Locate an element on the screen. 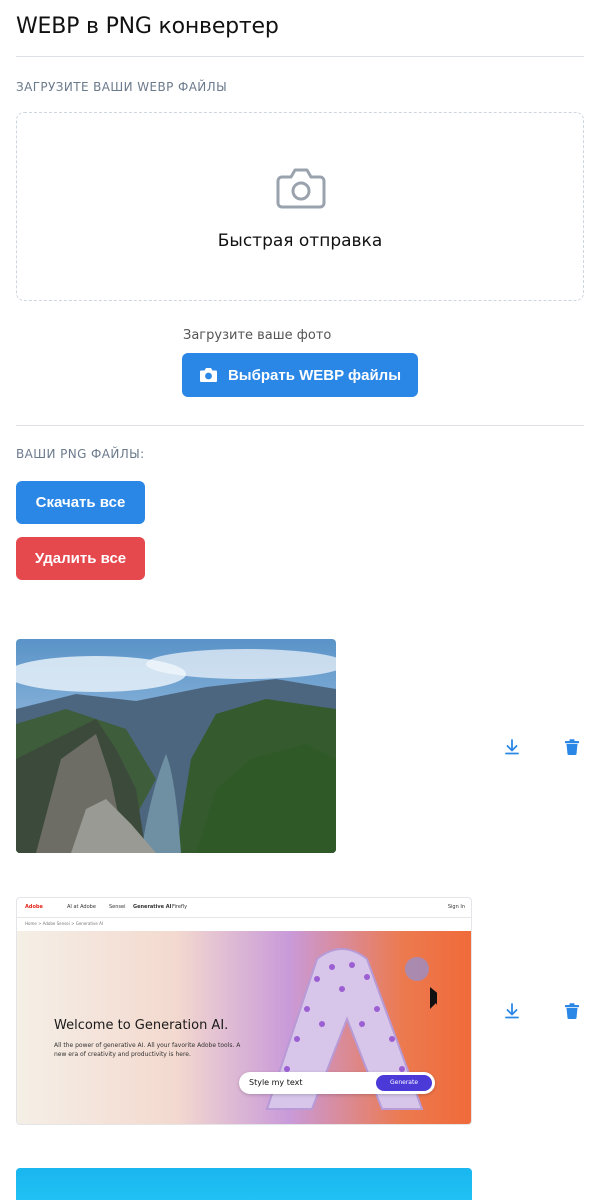  section-divider is located at coordinates (300, 425).